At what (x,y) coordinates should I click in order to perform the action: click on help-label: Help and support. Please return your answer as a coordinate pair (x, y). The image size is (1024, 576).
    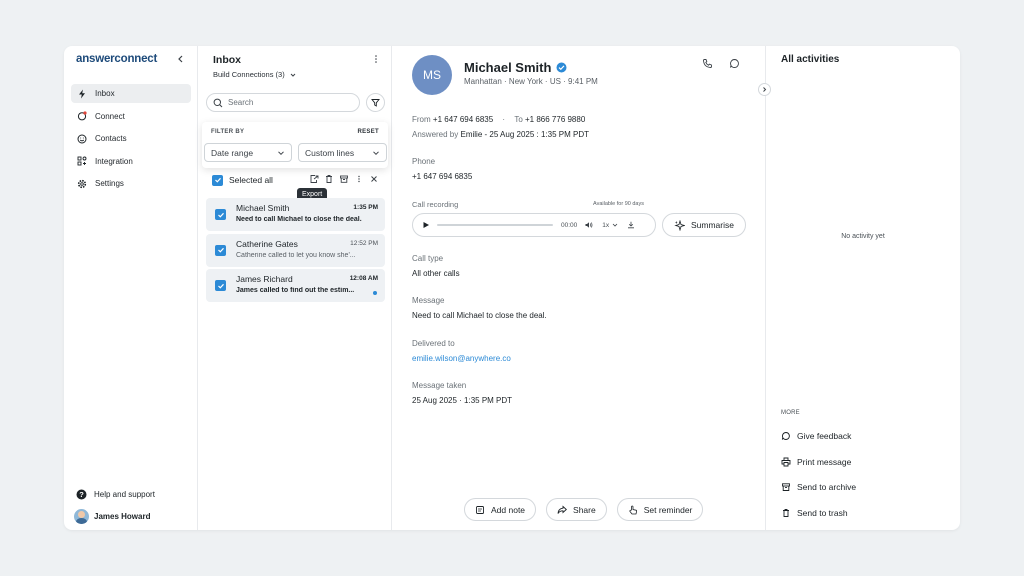
    Looking at the image, I should click on (124, 494).